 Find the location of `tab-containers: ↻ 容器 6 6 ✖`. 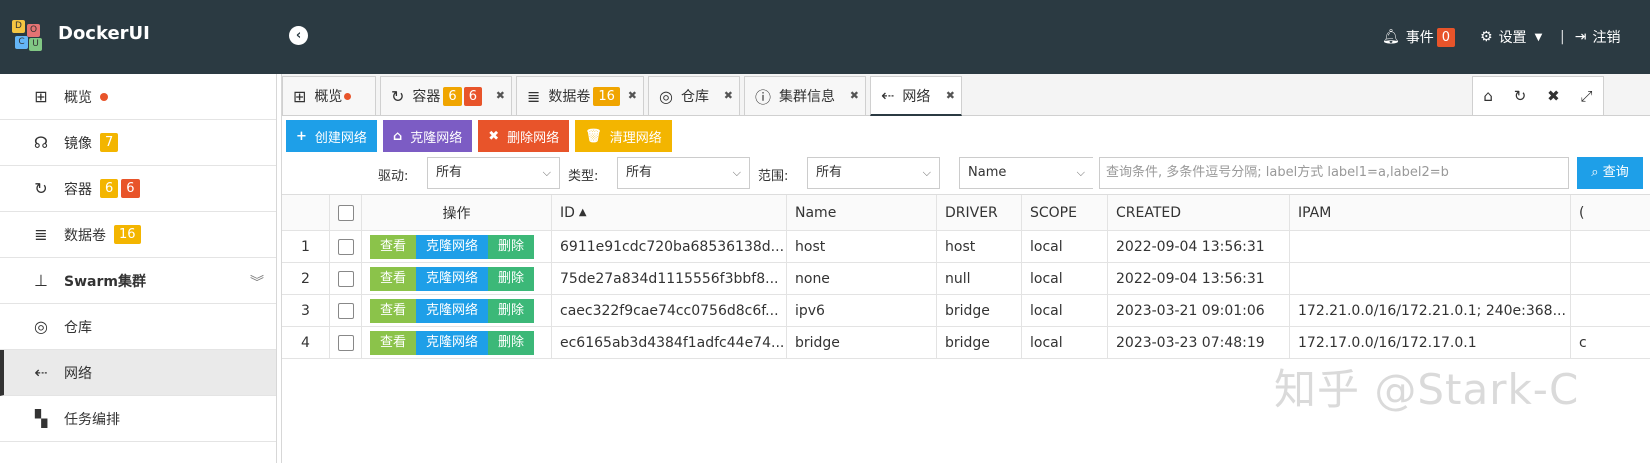

tab-containers: ↻ 容器 6 6 ✖ is located at coordinates (446, 95).